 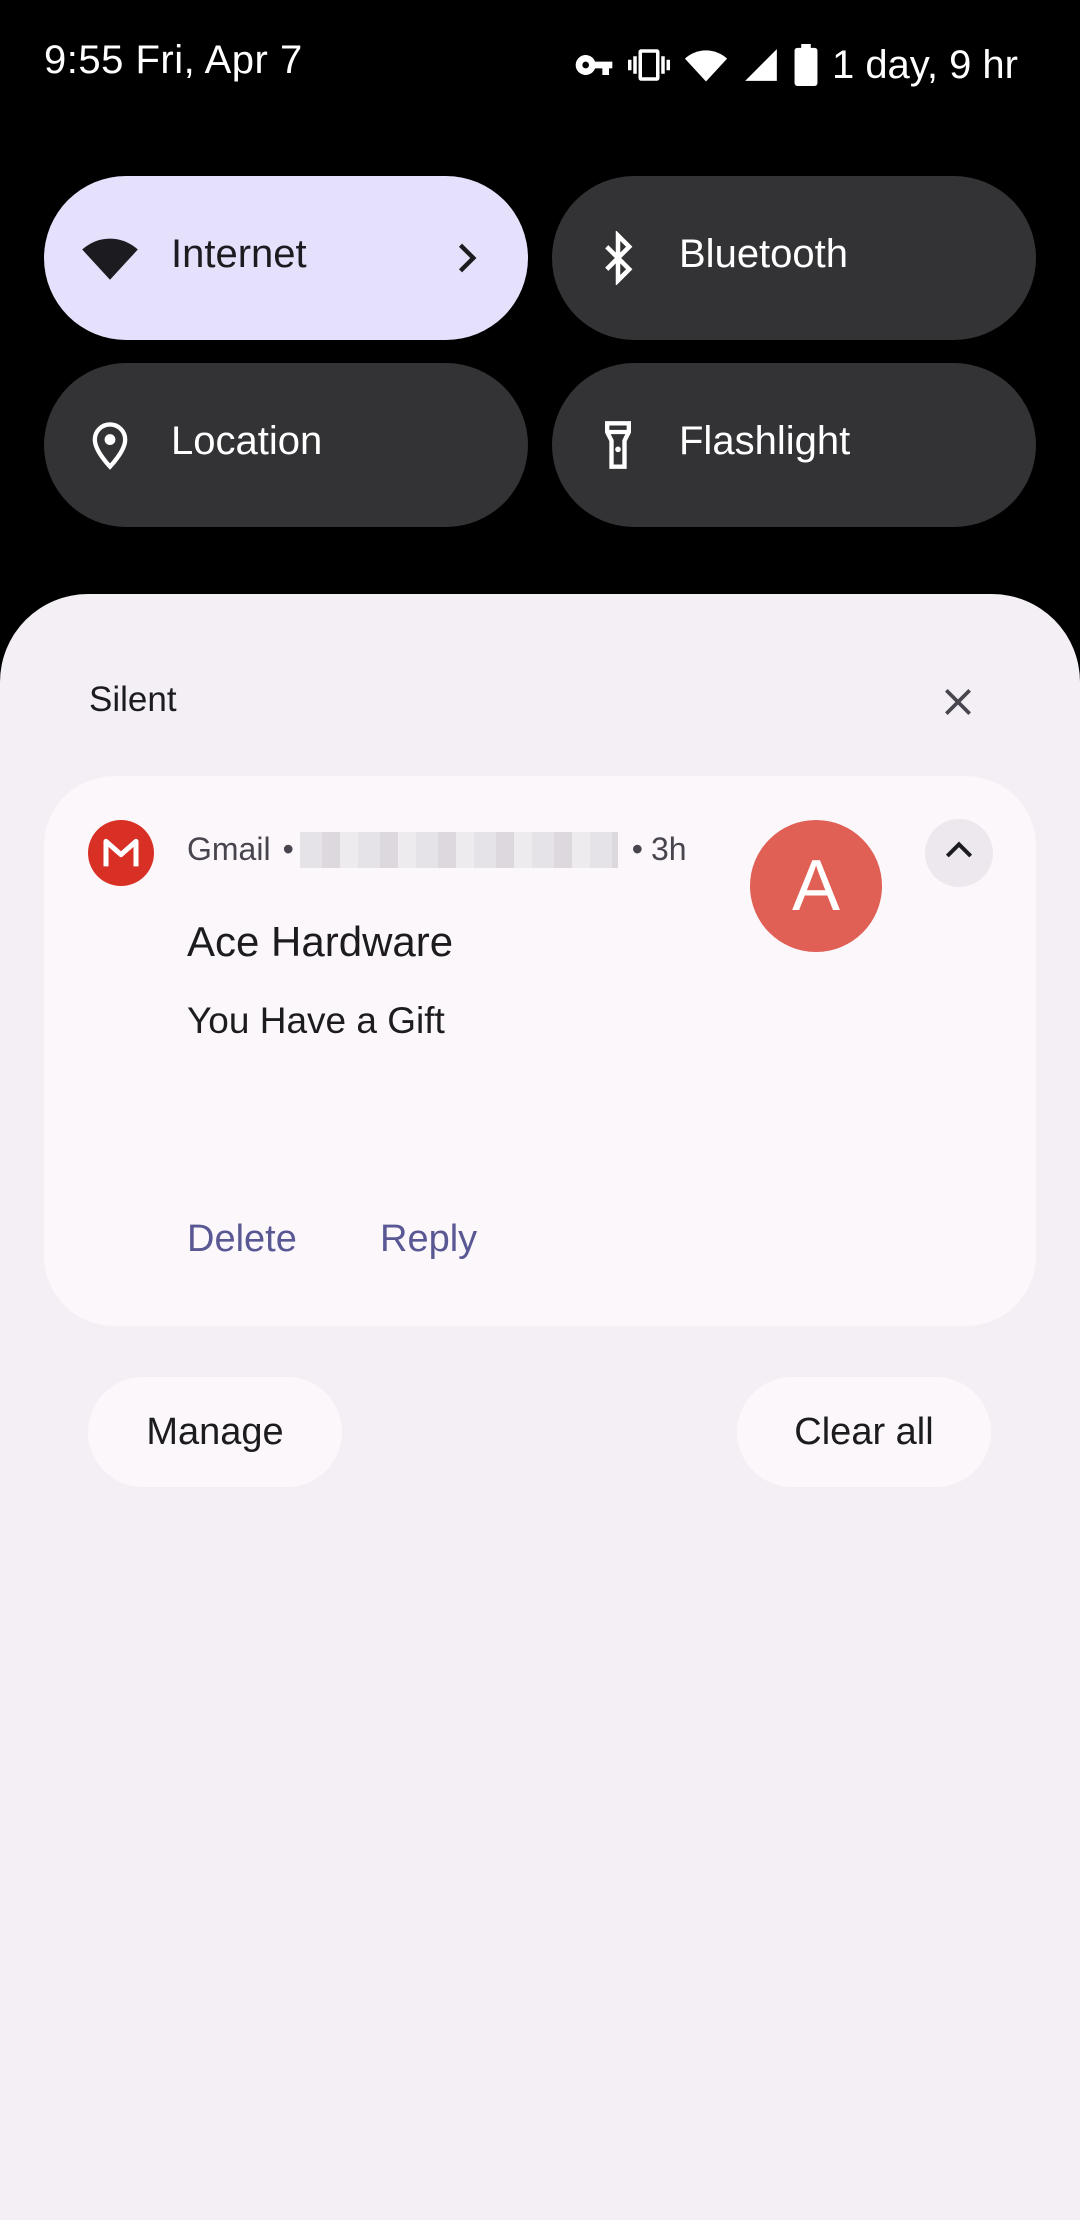 I want to click on status-bar: 9:55 Fri, Apr 7 1 day, 9 hr, so click(x=540, y=65).